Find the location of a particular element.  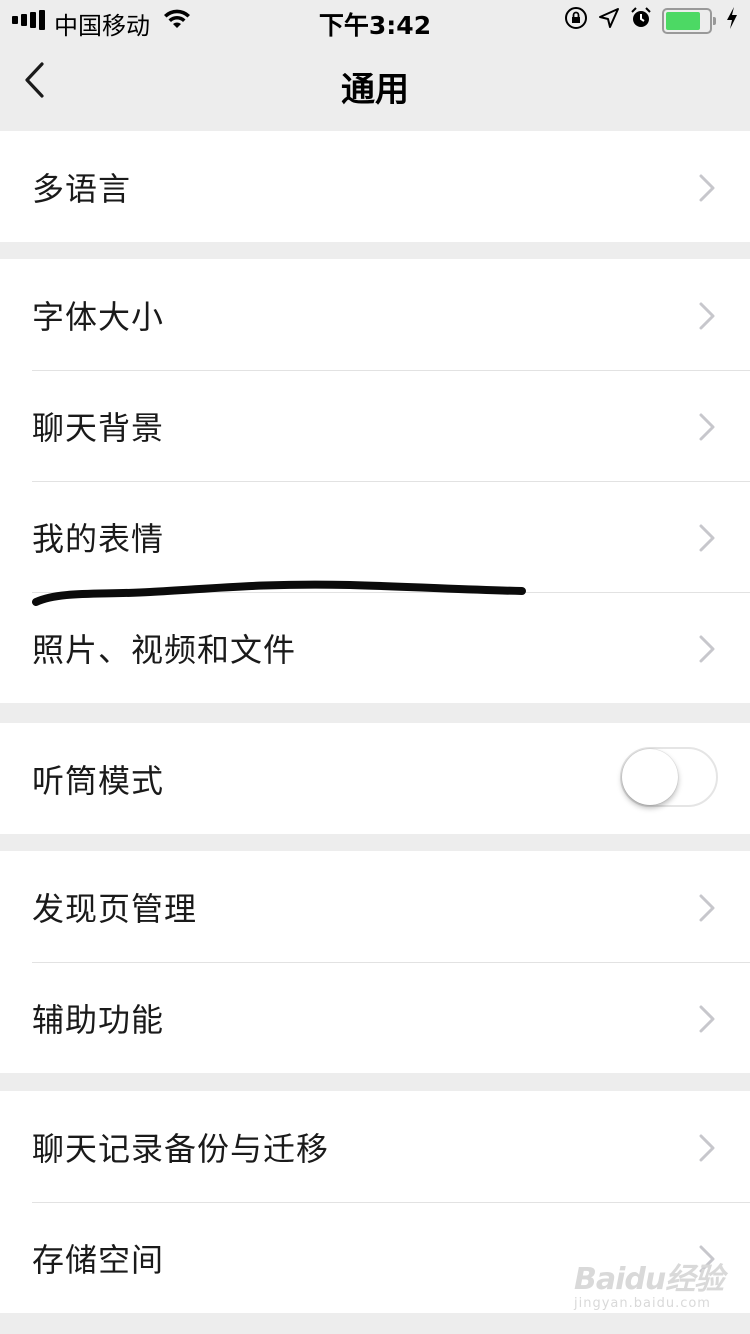

status-right-icons is located at coordinates (651, 21).